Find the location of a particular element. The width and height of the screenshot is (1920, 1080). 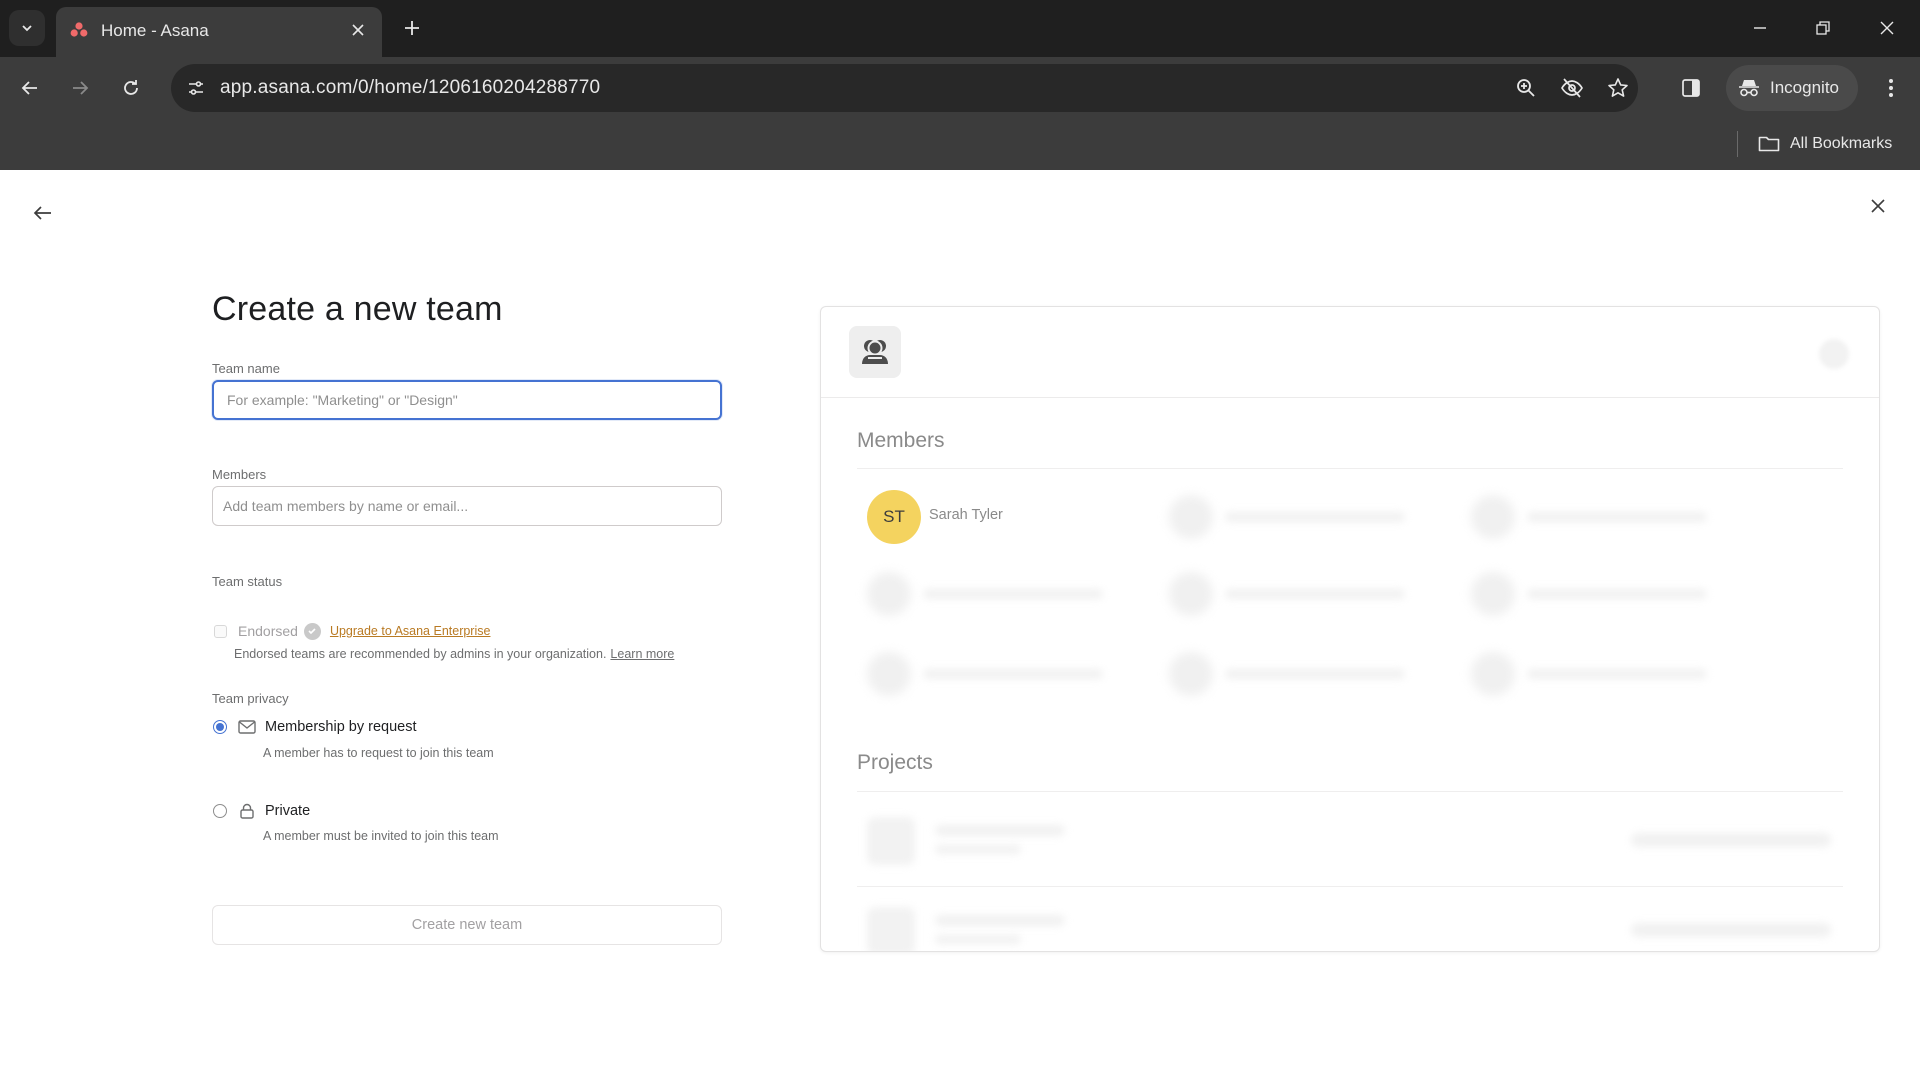

incognito-indicator: Incognito is located at coordinates (1792, 88).